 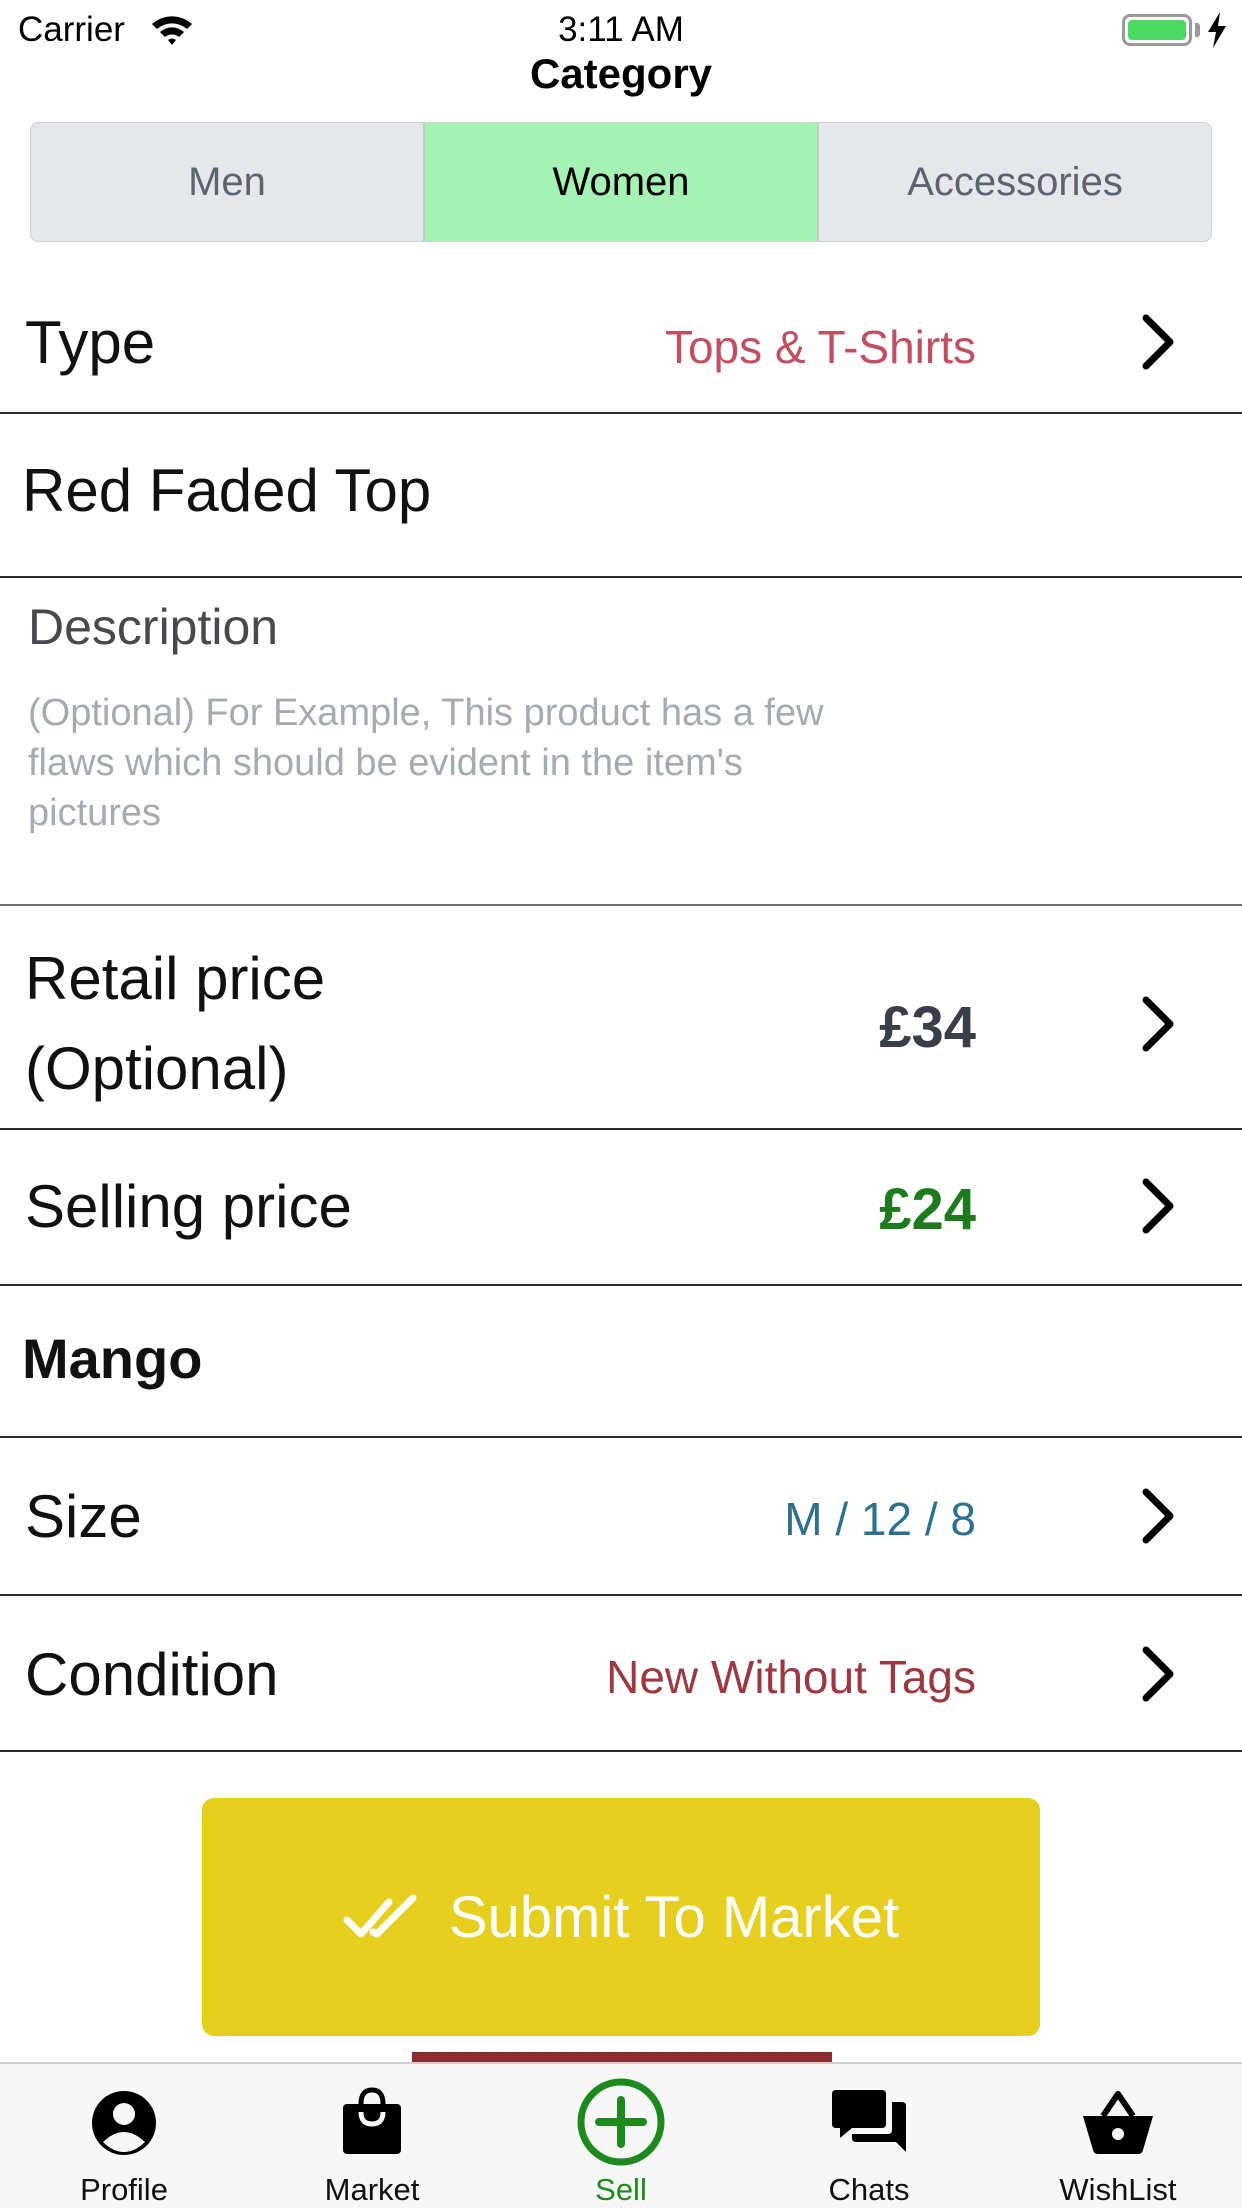 I want to click on segment-women: Women, so click(x=620, y=182).